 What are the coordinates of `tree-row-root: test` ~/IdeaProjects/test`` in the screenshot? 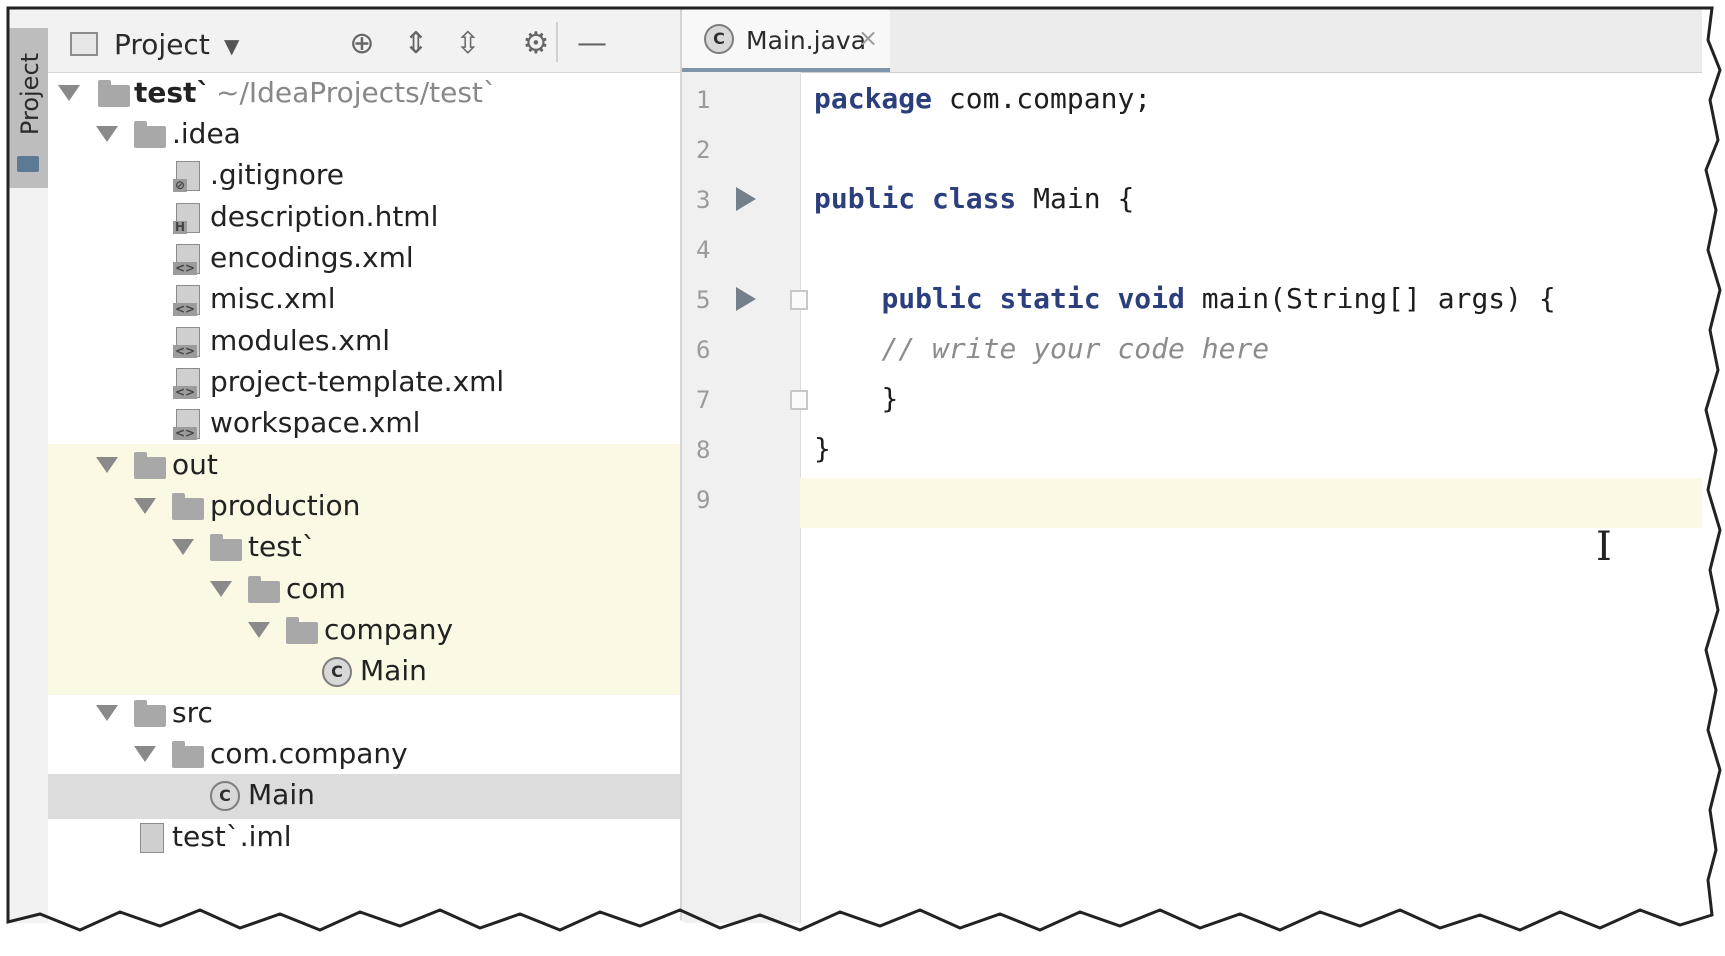 It's located at (364, 94).